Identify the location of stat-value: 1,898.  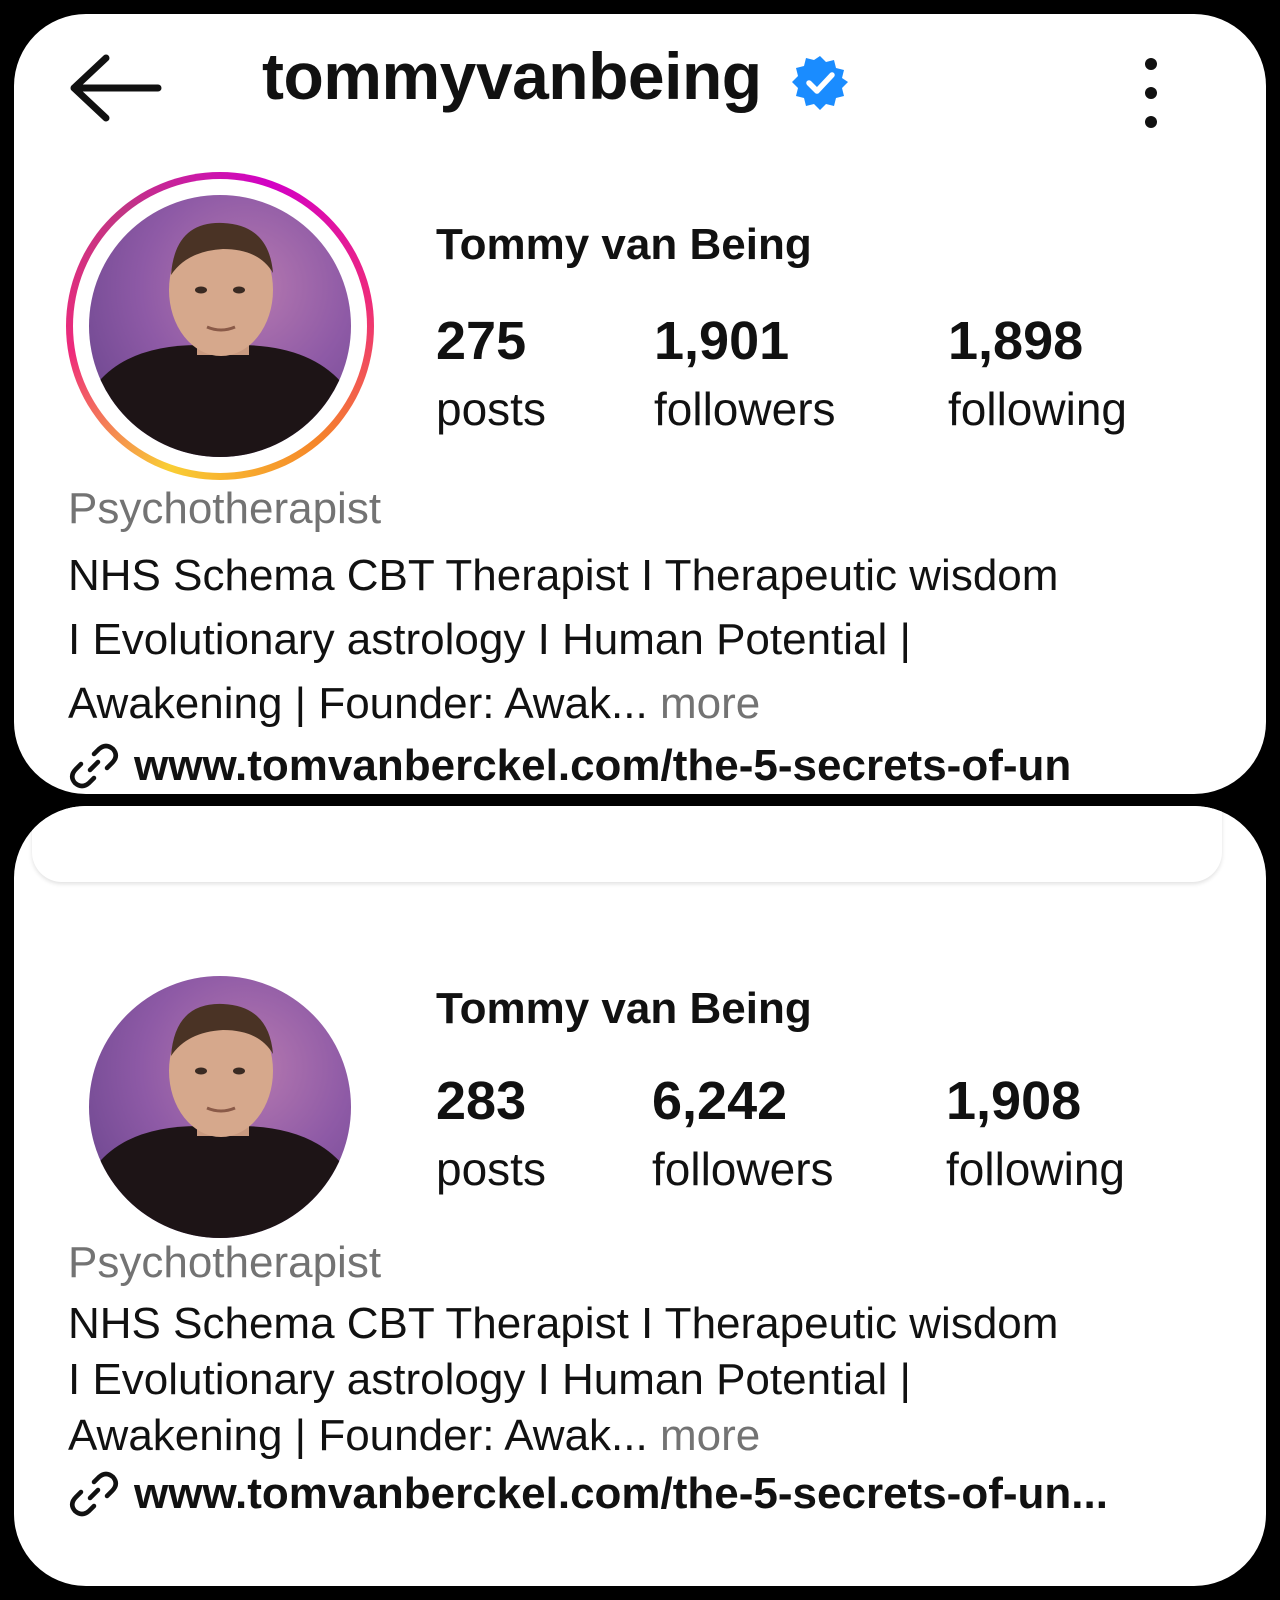
(1016, 341).